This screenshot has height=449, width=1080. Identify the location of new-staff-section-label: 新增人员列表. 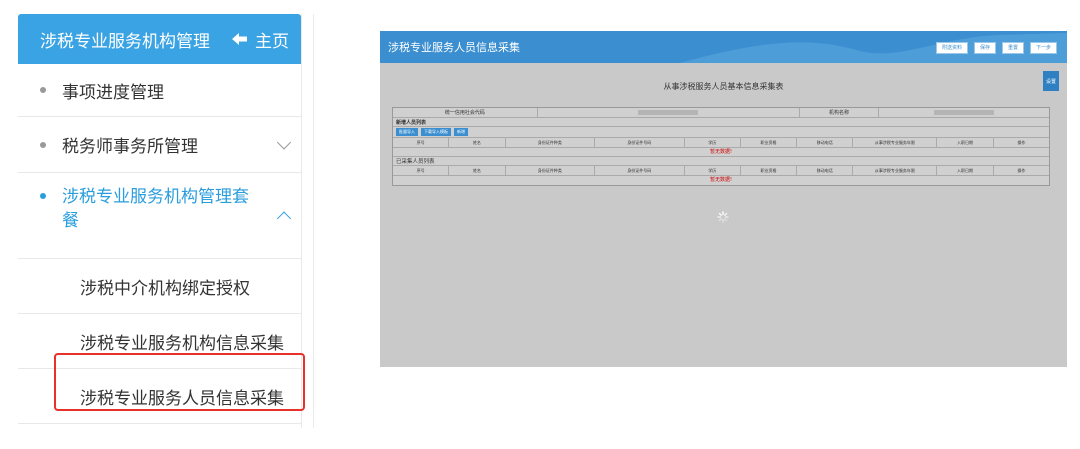
(721, 122).